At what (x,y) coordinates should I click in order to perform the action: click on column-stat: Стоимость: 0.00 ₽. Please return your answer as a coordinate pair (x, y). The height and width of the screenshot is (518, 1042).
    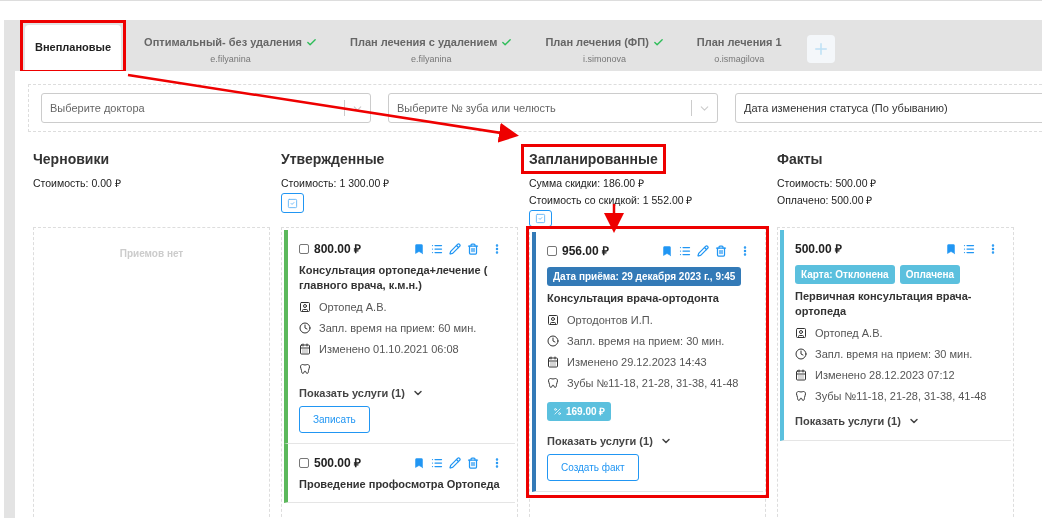
    Looking at the image, I should click on (77, 183).